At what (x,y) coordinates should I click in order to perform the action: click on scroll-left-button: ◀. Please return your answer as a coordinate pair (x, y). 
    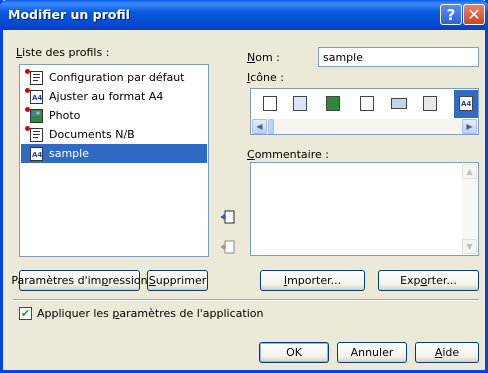
    Looking at the image, I should click on (259, 126).